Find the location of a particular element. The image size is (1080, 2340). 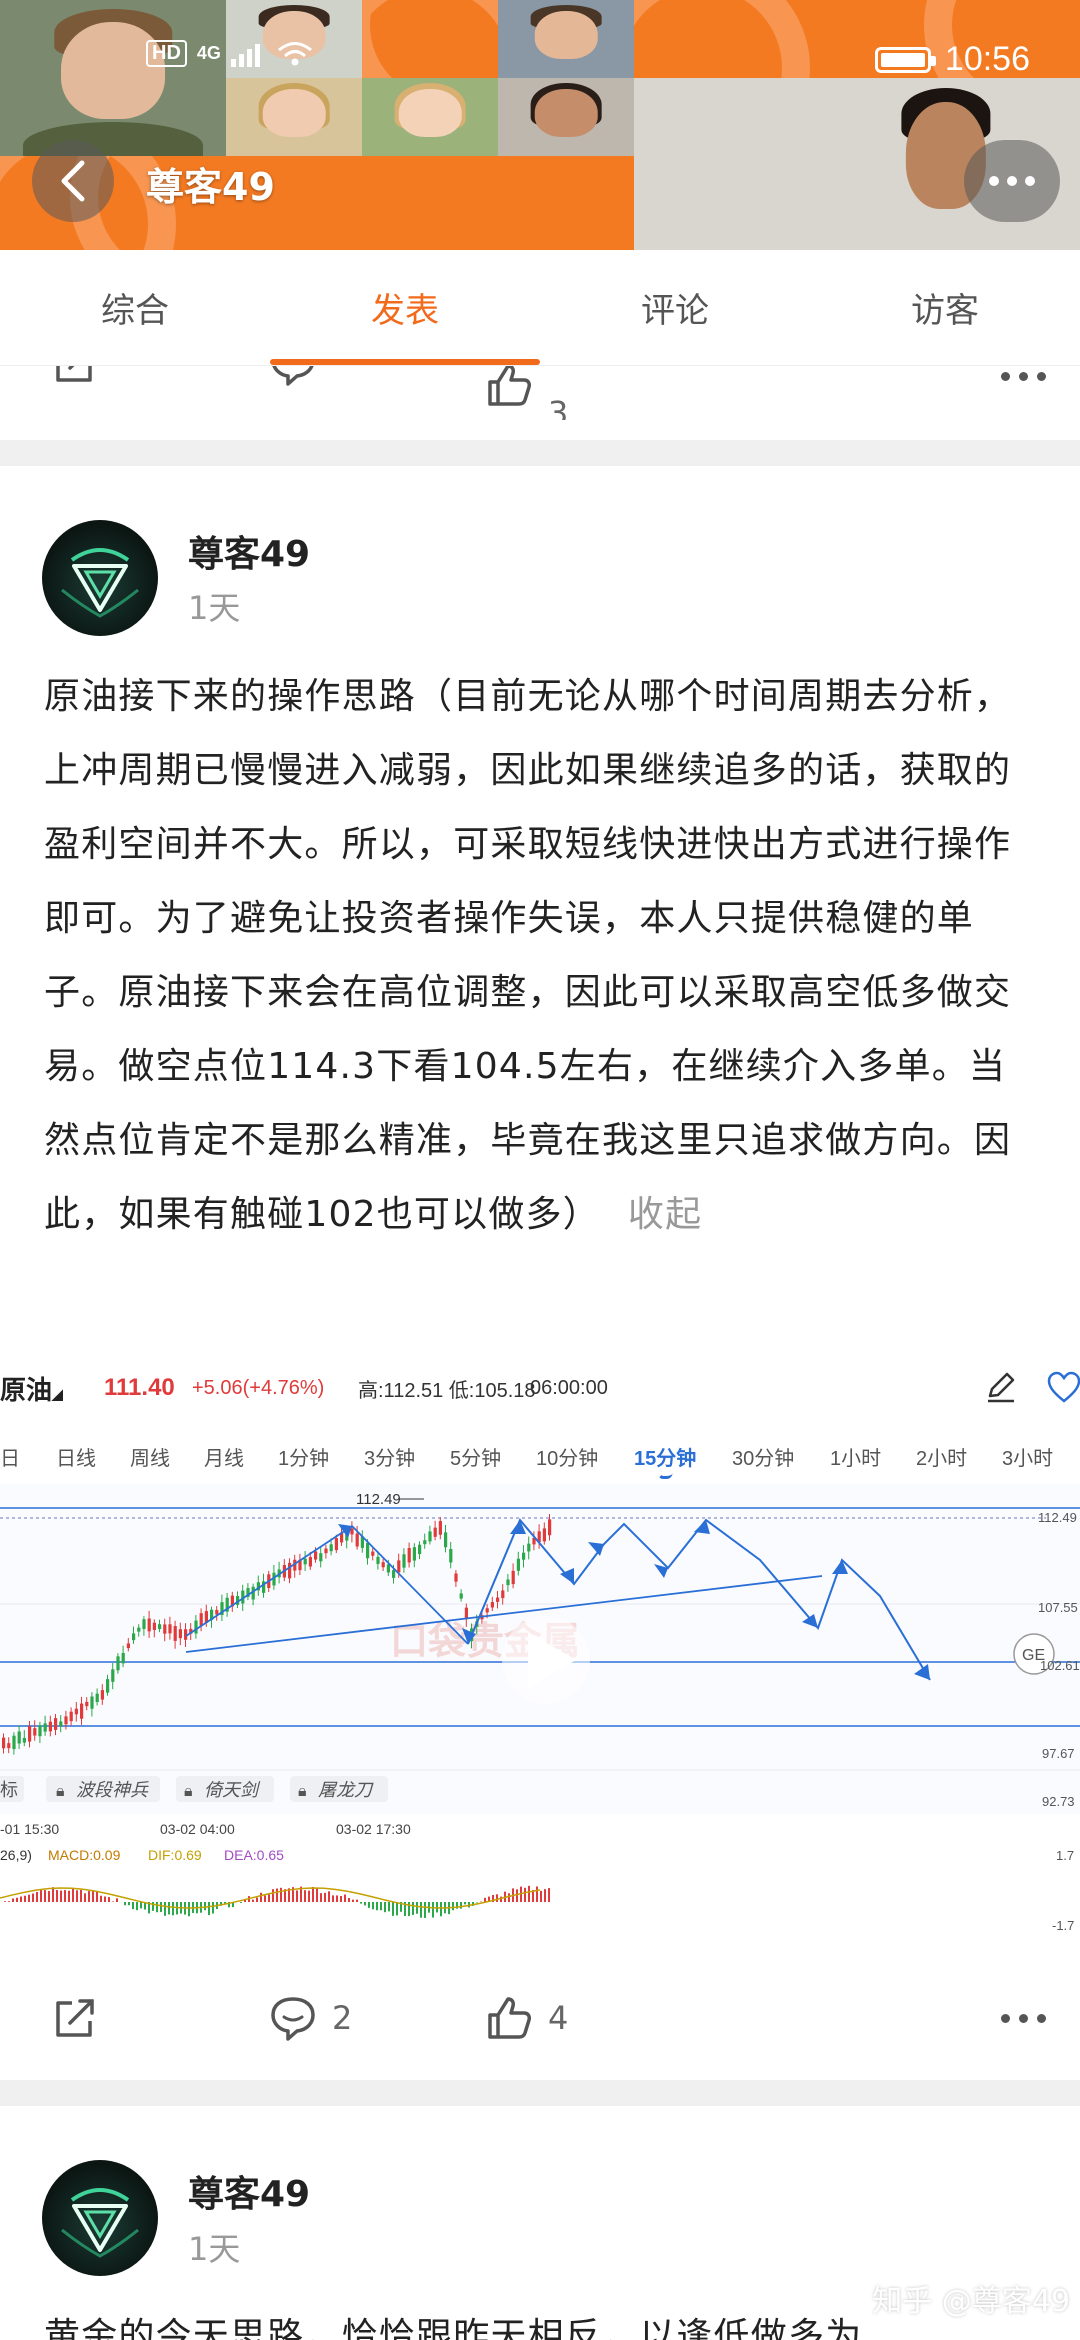

tab-comments: 评论 is located at coordinates (675, 307).